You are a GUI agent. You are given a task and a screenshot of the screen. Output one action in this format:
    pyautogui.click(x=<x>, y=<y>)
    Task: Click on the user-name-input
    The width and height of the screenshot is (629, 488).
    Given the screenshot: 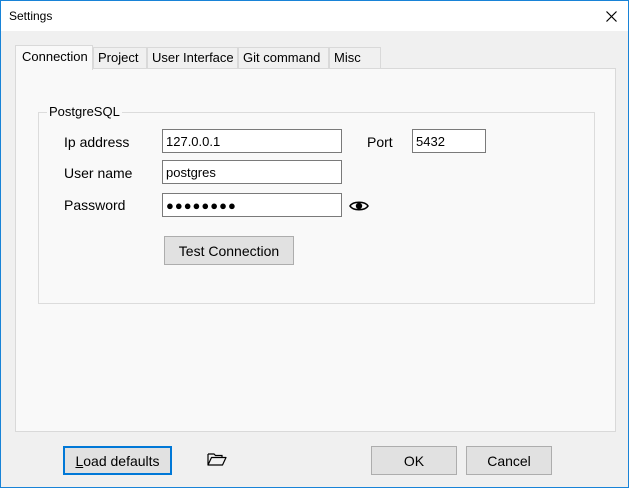 What is the action you would take?
    pyautogui.click(x=252, y=172)
    